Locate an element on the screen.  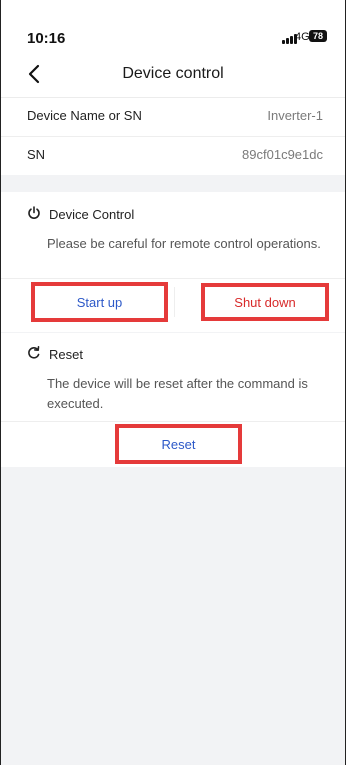
nav-bar: Device control is located at coordinates (173, 74).